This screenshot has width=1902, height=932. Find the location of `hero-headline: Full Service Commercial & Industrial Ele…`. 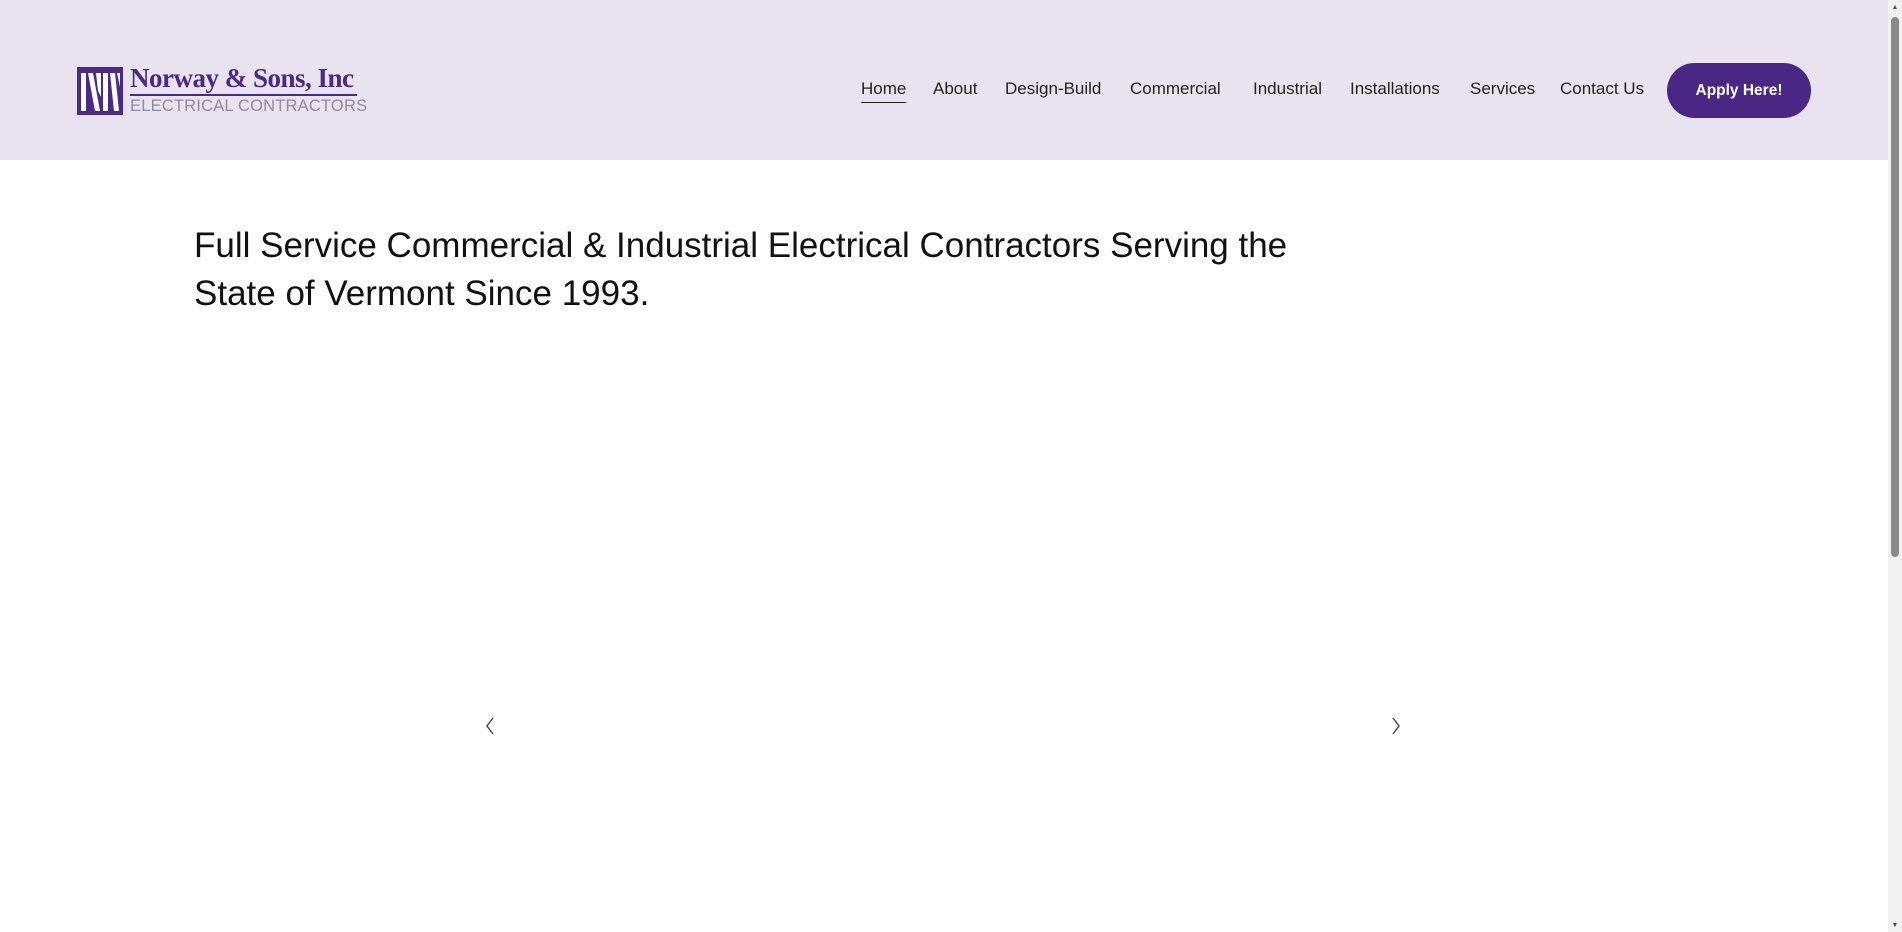

hero-headline: Full Service Commercial & Industrial Ele… is located at coordinates (741, 269).